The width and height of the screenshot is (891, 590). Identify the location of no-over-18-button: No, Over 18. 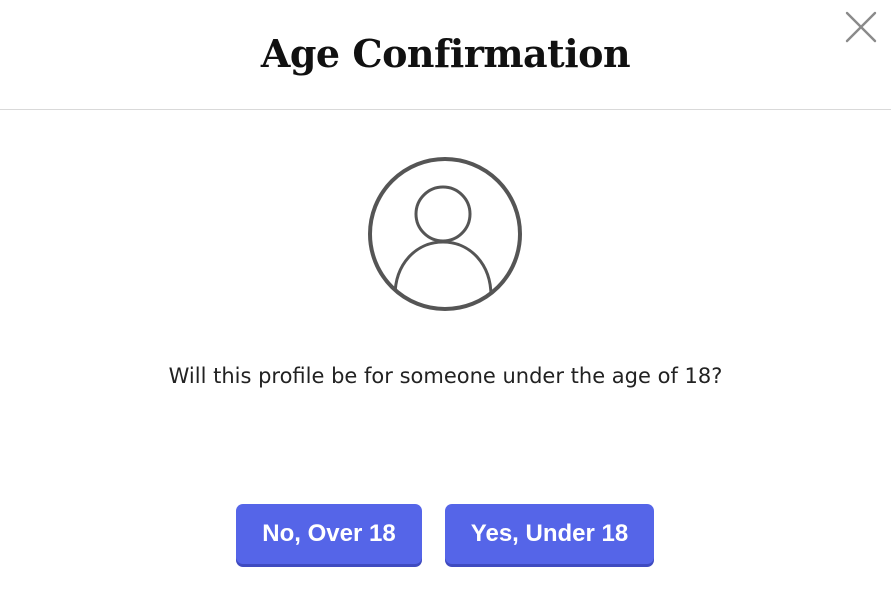
(329, 534).